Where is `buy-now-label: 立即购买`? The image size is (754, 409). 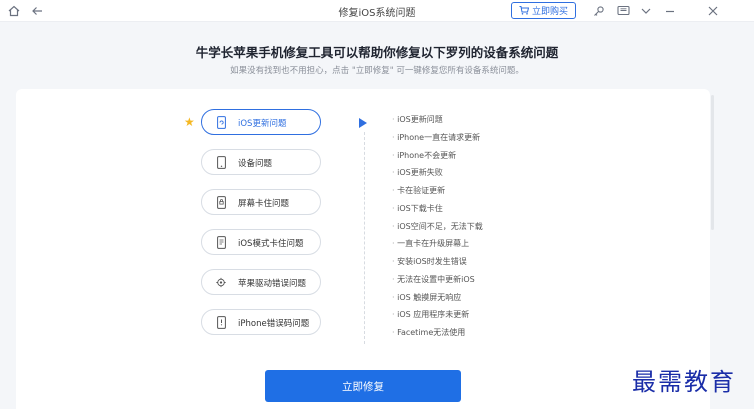 buy-now-label: 立即购买 is located at coordinates (549, 12).